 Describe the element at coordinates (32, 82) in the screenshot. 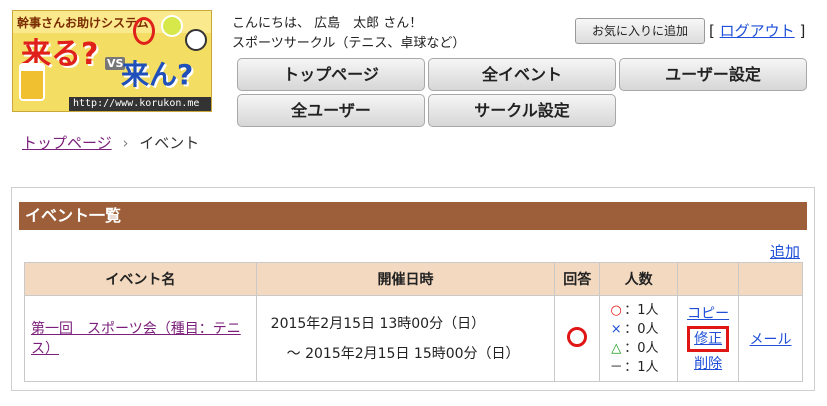

I see `beer-icon` at that location.